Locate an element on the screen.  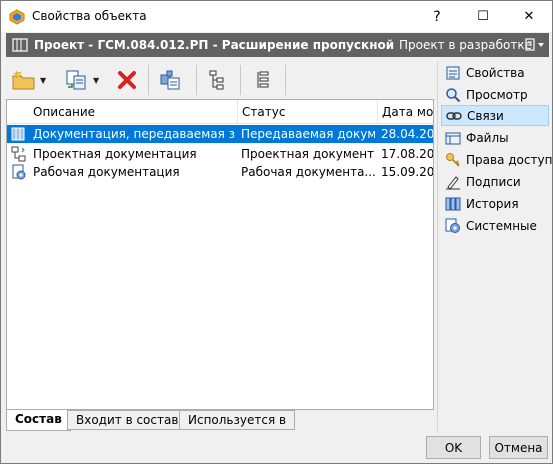
delete-button is located at coordinates (127, 80).